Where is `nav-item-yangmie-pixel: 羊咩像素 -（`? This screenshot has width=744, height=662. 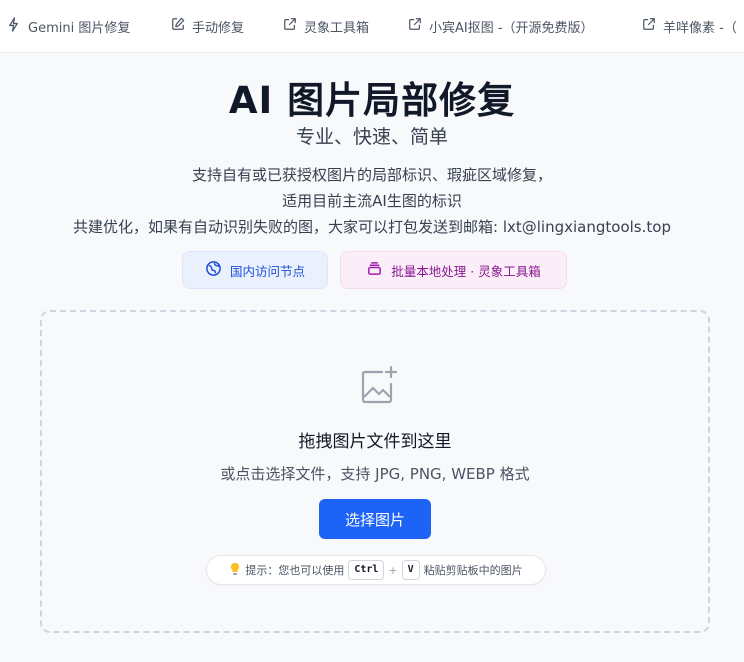
nav-item-yangmie-pixel: 羊咩像素 -（ is located at coordinates (689, 26).